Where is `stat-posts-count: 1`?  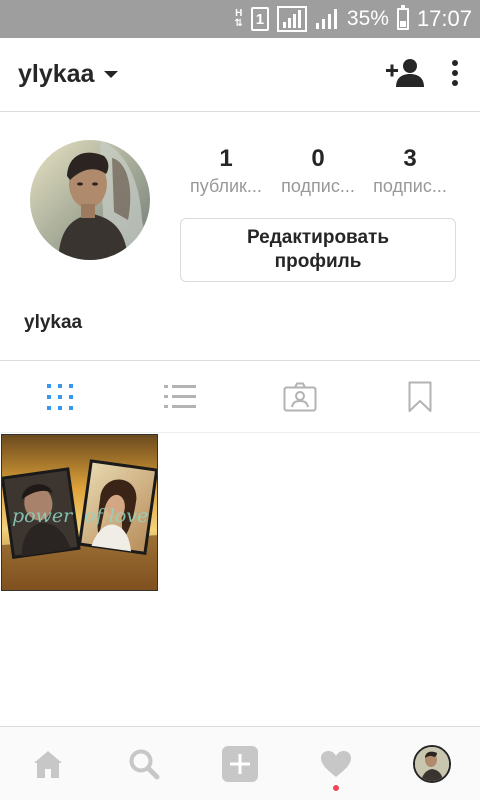
stat-posts-count: 1 is located at coordinates (226, 158).